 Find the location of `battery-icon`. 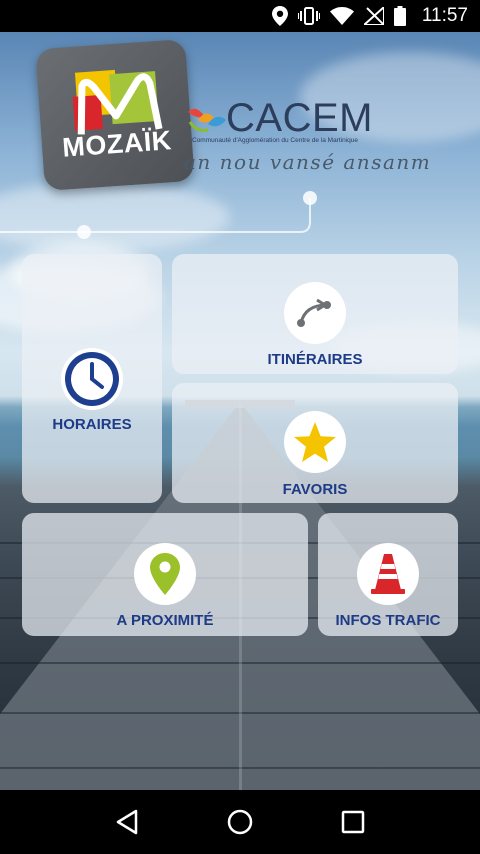

battery-icon is located at coordinates (399, 16).